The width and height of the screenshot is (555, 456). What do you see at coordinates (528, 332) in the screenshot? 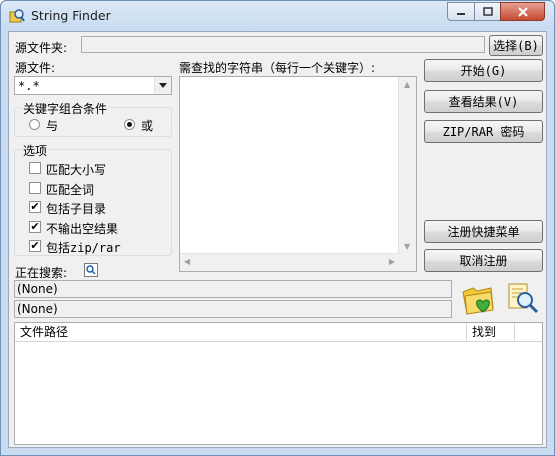
I see `column-header-filler` at bounding box center [528, 332].